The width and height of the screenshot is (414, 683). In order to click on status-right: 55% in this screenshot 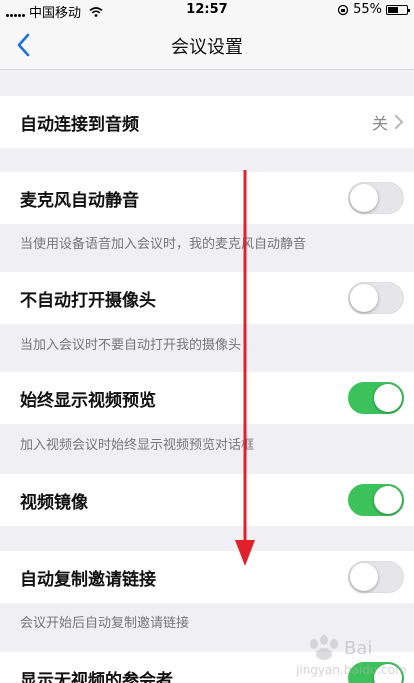, I will do `click(373, 9)`.